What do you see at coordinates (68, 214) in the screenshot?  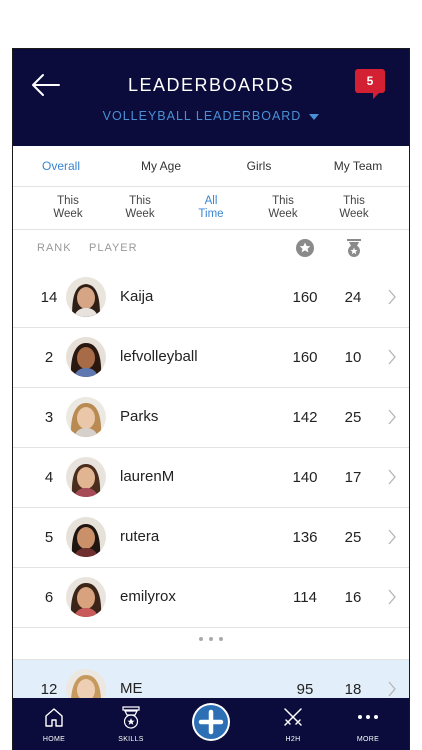 I see `period-tab-1-line2: Week` at bounding box center [68, 214].